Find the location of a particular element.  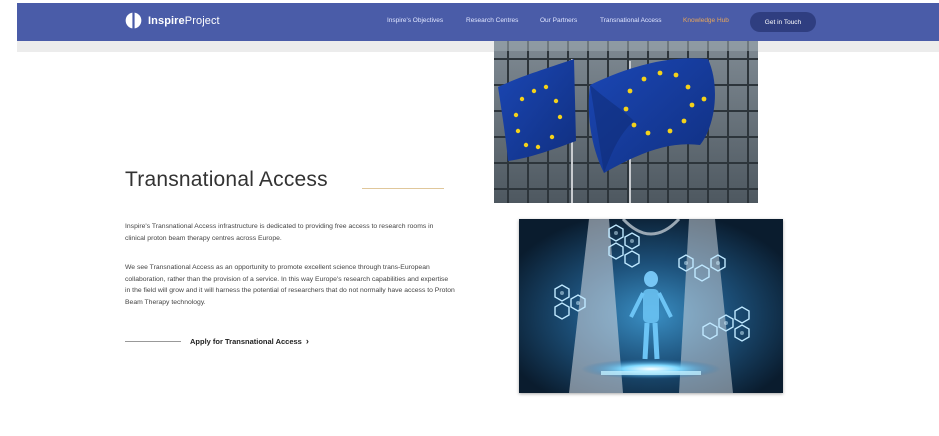

logo-text: InspireProject is located at coordinates (184, 21).